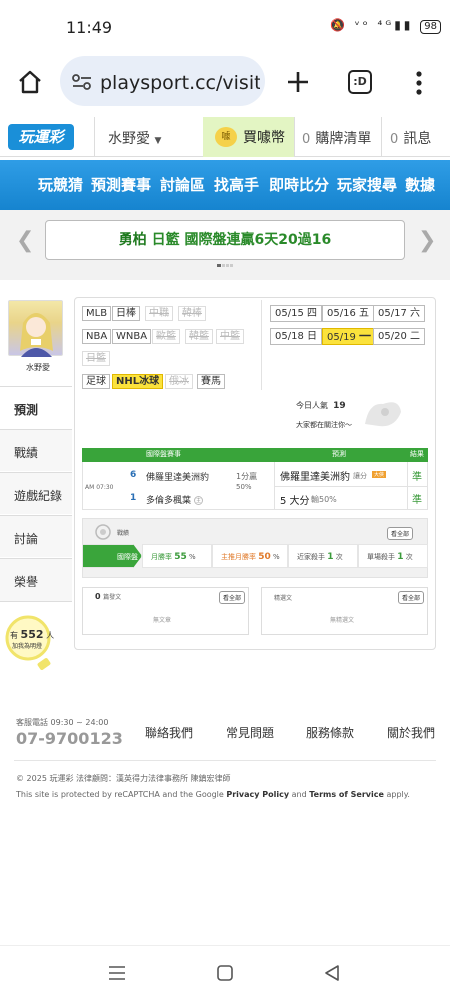 The image size is (450, 1000). I want to click on pick1-type: 讓分, so click(360, 476).